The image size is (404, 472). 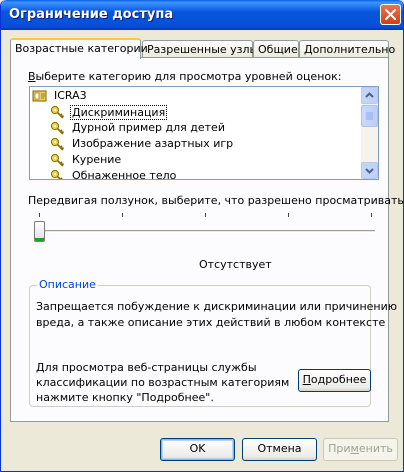 I want to click on tab-label: Общие, so click(x=278, y=49).